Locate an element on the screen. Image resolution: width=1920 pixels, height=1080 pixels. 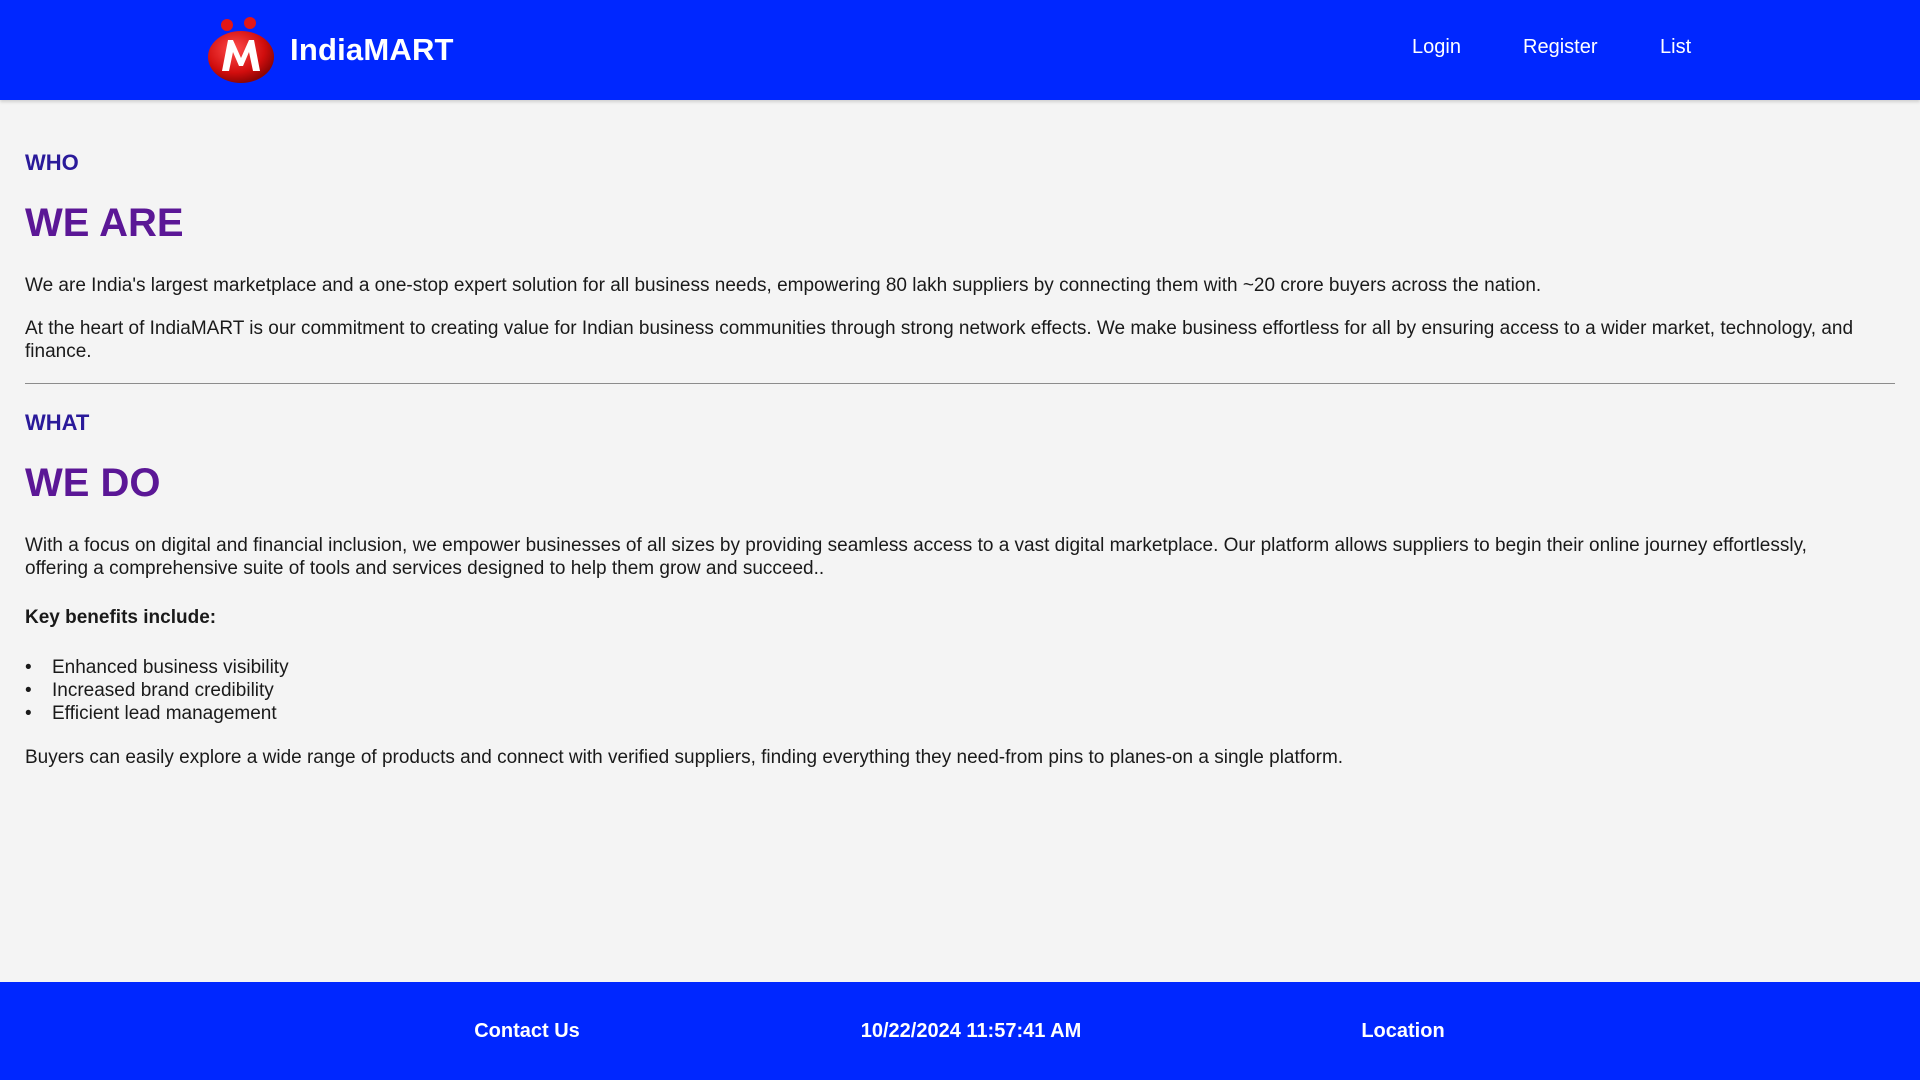
brand-home-link: IndiaMART is located at coordinates (330, 50).